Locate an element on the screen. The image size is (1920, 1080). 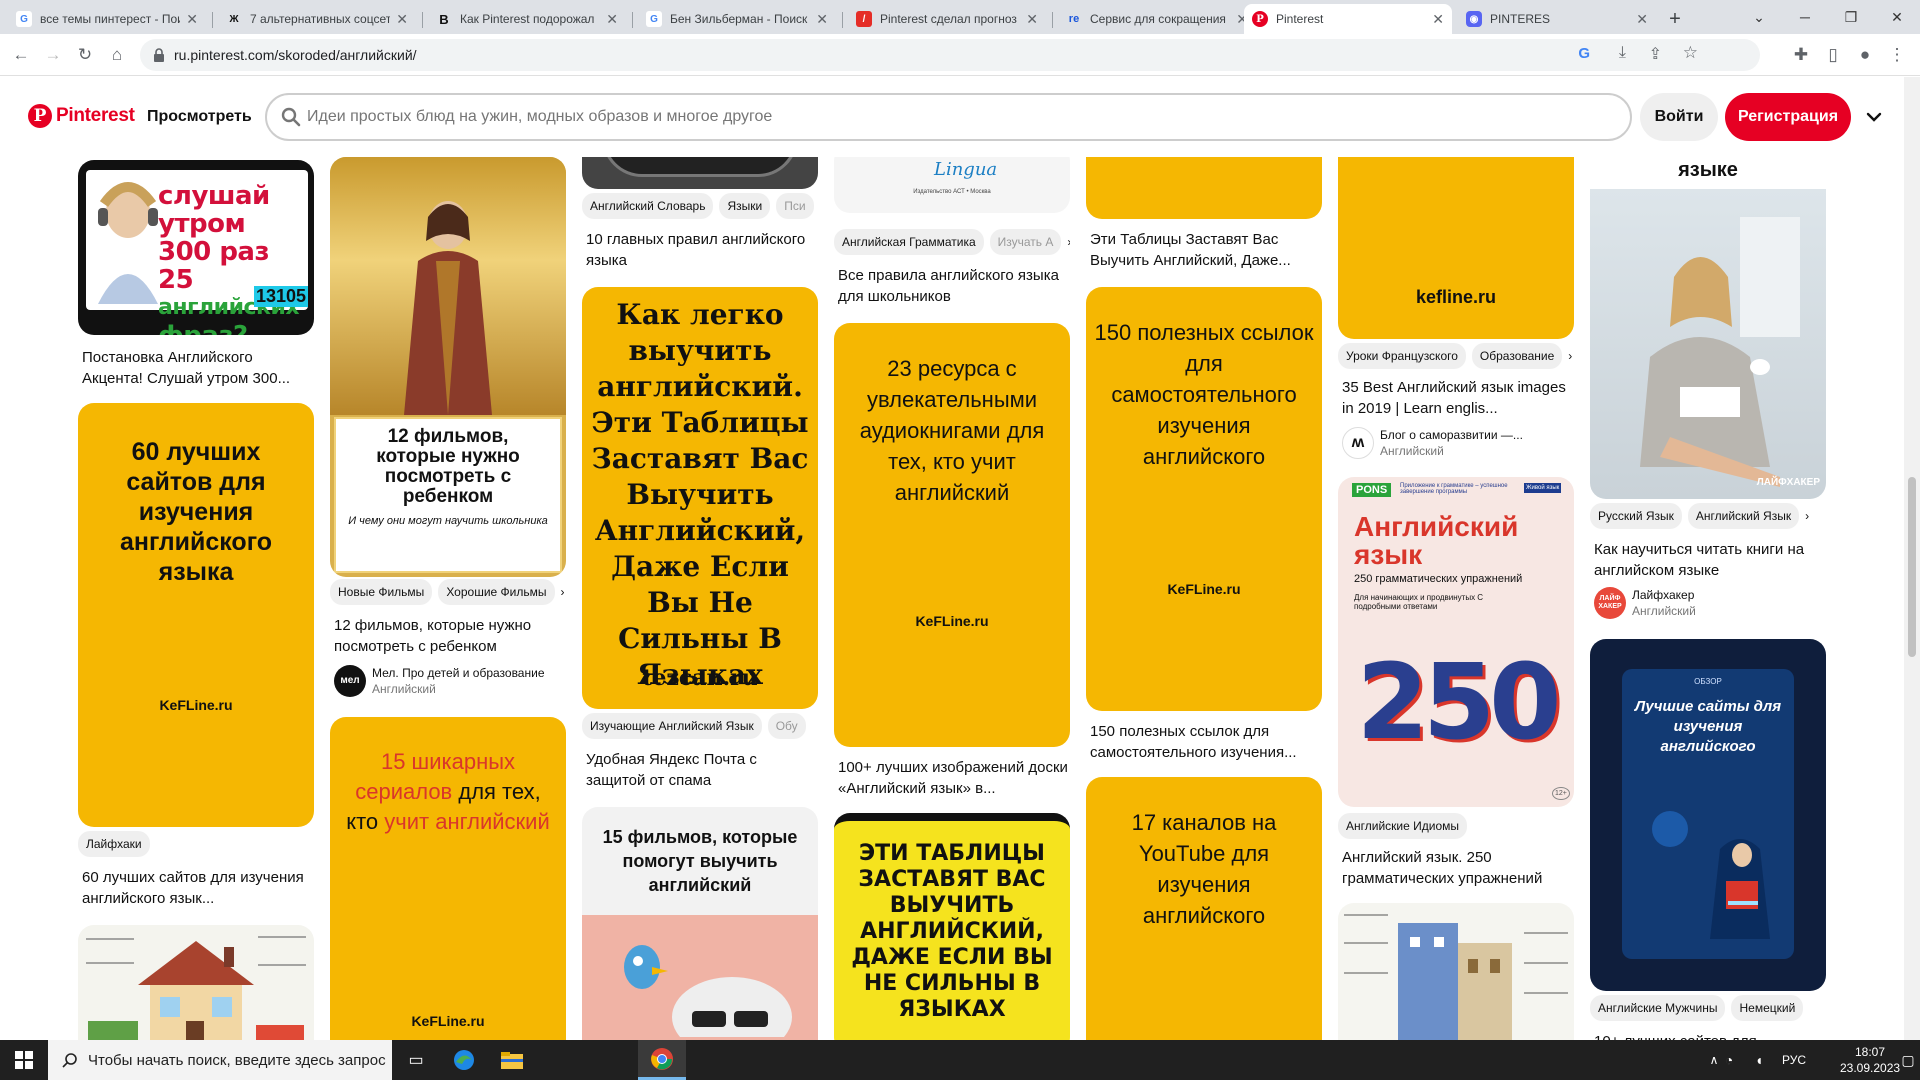
pin-c6-1-source: ʍ Блог о саморазвитии —... Английский is located at coordinates (1457, 443).